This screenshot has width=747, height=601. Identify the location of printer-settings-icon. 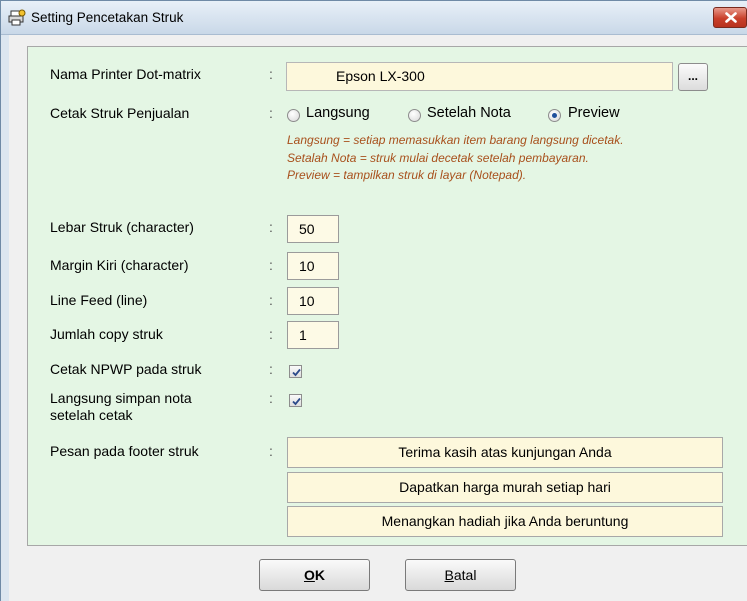
(17, 17).